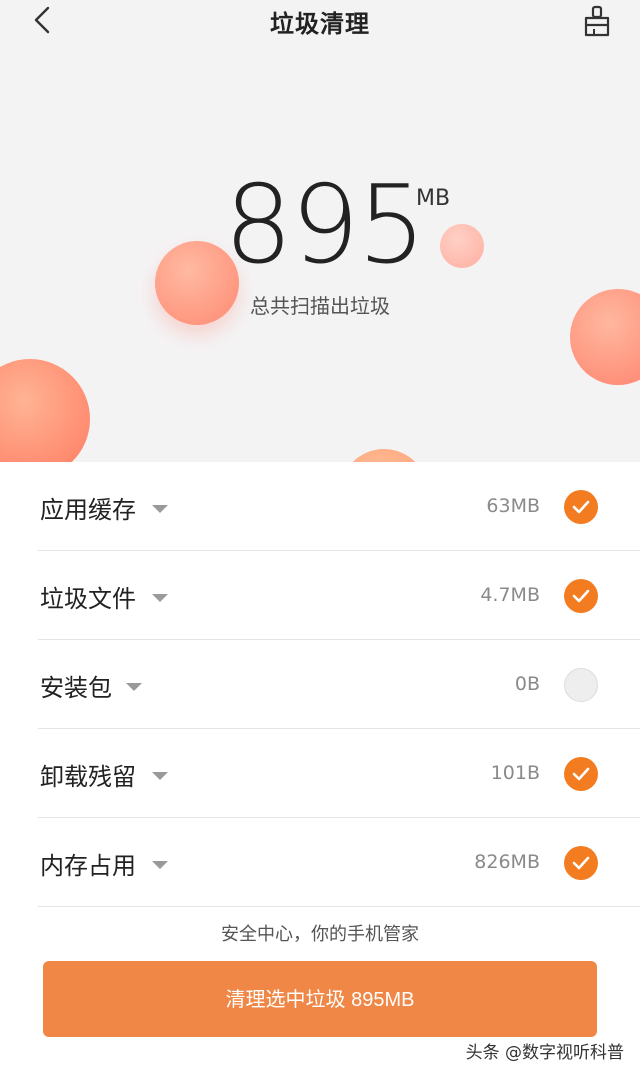 The width and height of the screenshot is (640, 1072). Describe the element at coordinates (320, 934) in the screenshot. I see `security-center-note: 安全中心，你的手机管家` at that location.